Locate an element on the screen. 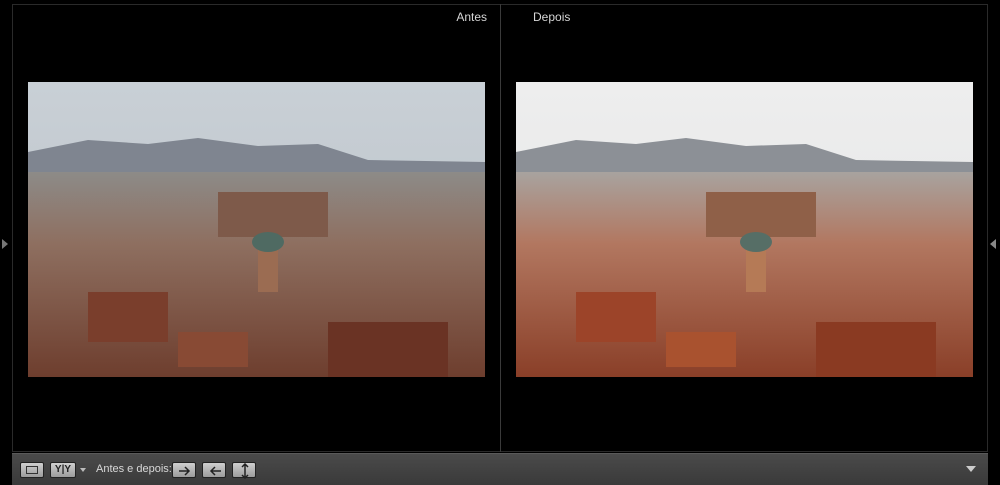  swap-icon is located at coordinates (245, 471).